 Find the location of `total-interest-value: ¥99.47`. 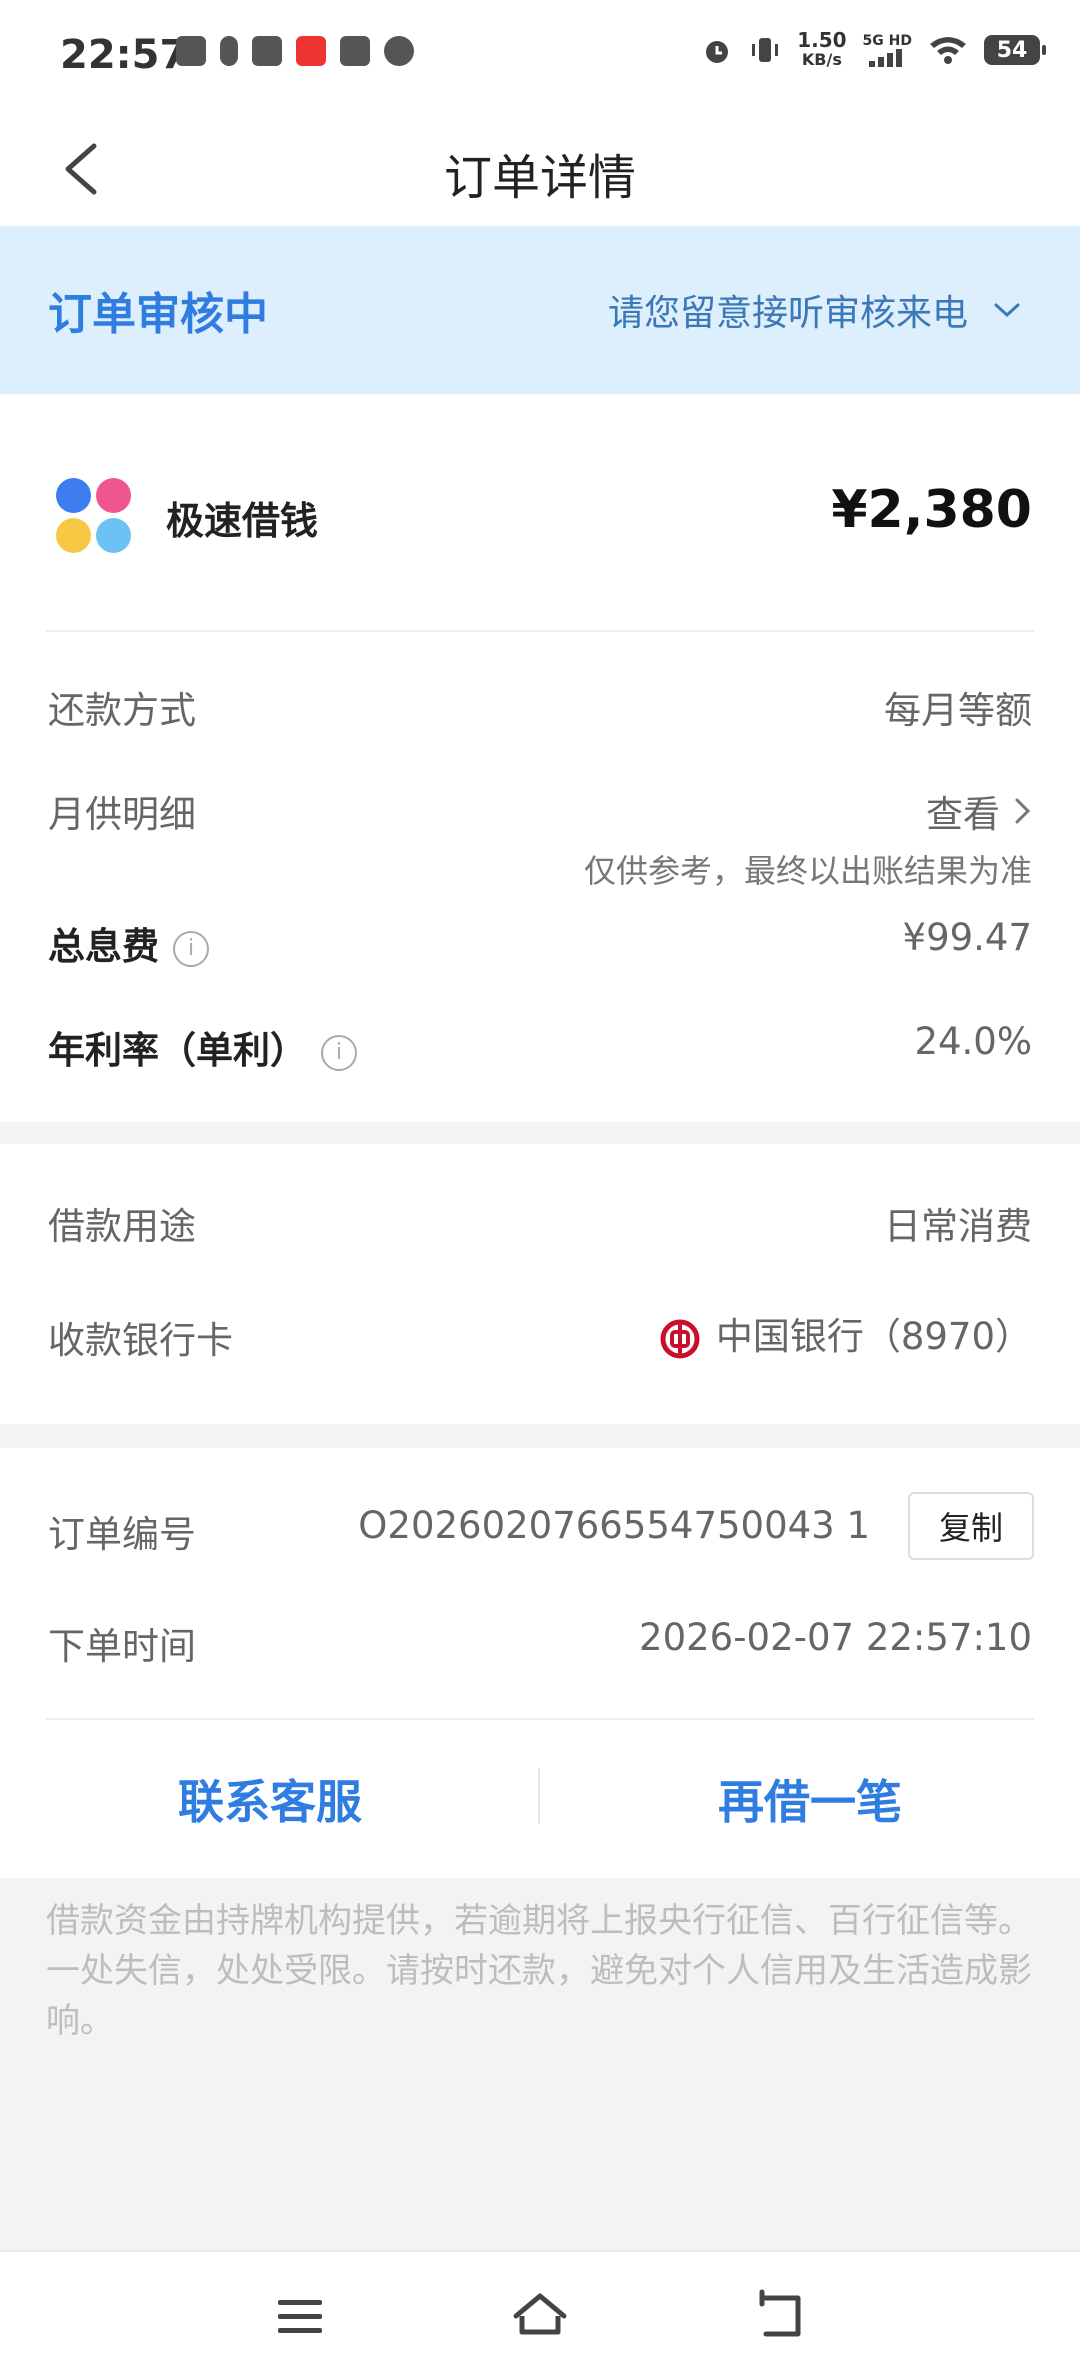

total-interest-value: ¥99.47 is located at coordinates (967, 937).